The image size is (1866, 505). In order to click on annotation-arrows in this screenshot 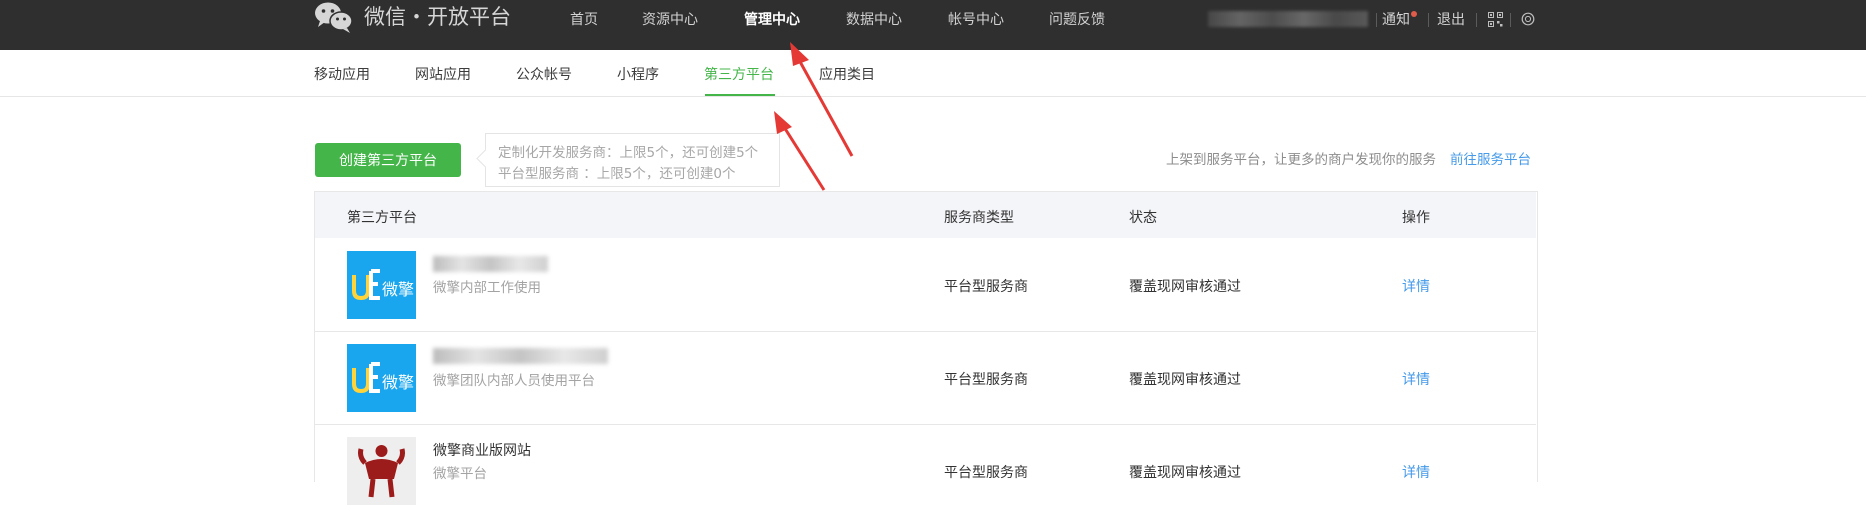, I will do `click(814, 116)`.